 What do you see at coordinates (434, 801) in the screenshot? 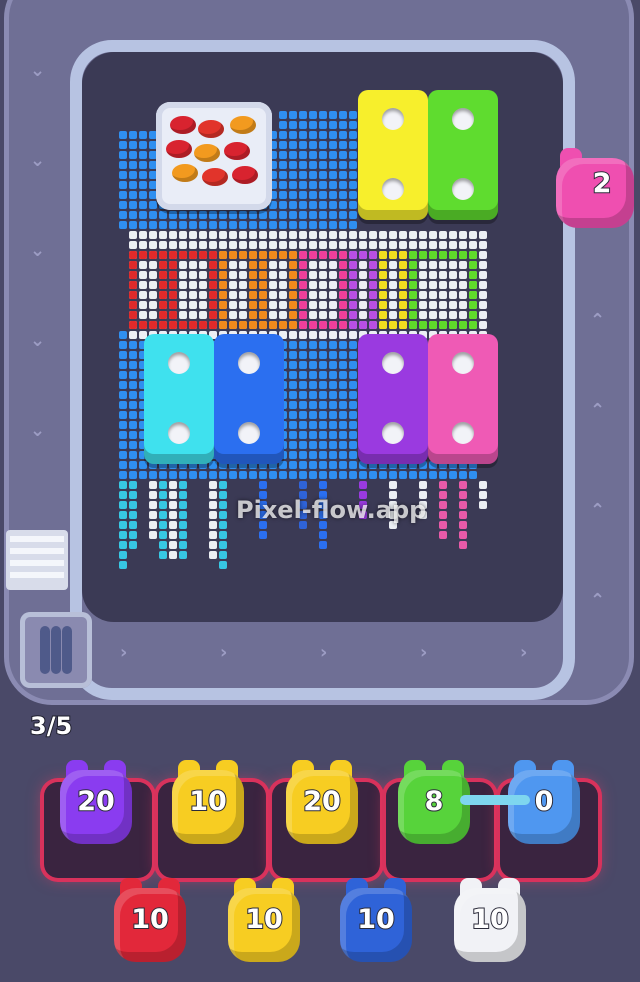
I see `pig-count: 8` at bounding box center [434, 801].